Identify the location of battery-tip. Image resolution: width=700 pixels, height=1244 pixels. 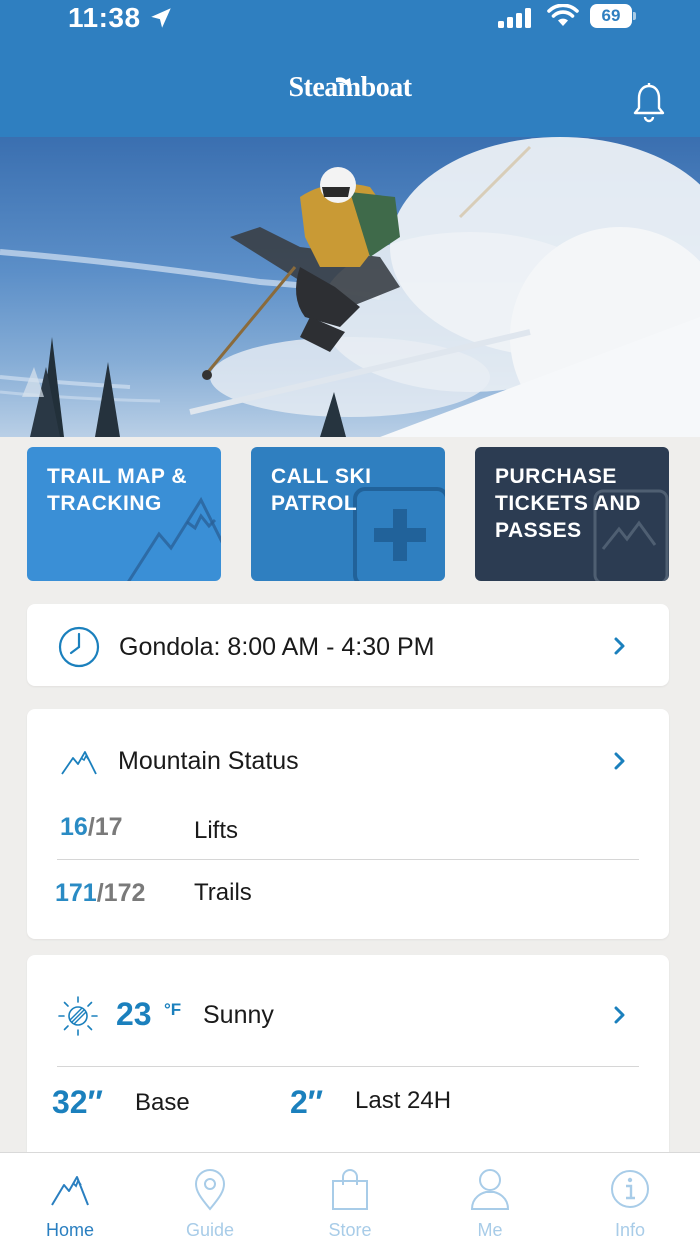
(634, 16).